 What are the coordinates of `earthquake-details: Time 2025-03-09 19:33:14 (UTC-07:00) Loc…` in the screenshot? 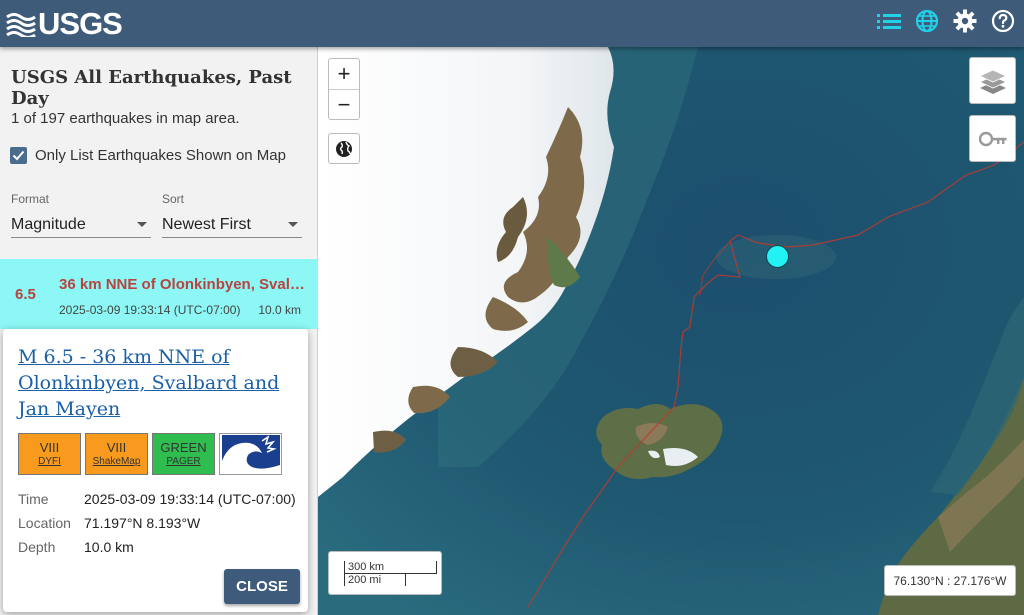 It's located at (157, 523).